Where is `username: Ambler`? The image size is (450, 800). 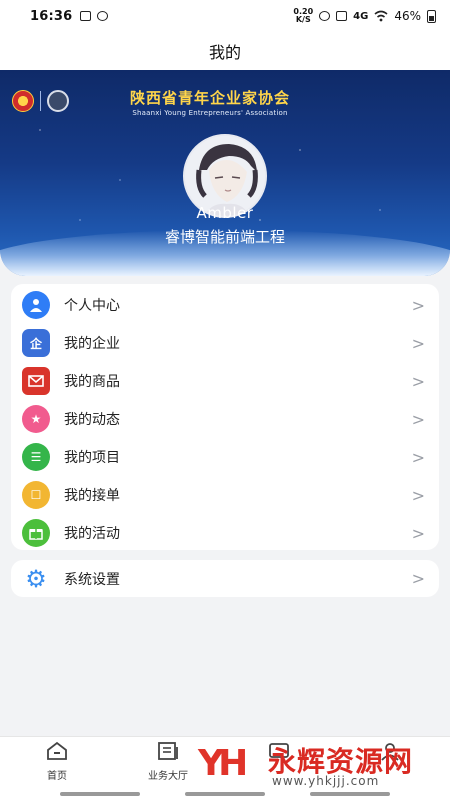
username: Ambler is located at coordinates (225, 213).